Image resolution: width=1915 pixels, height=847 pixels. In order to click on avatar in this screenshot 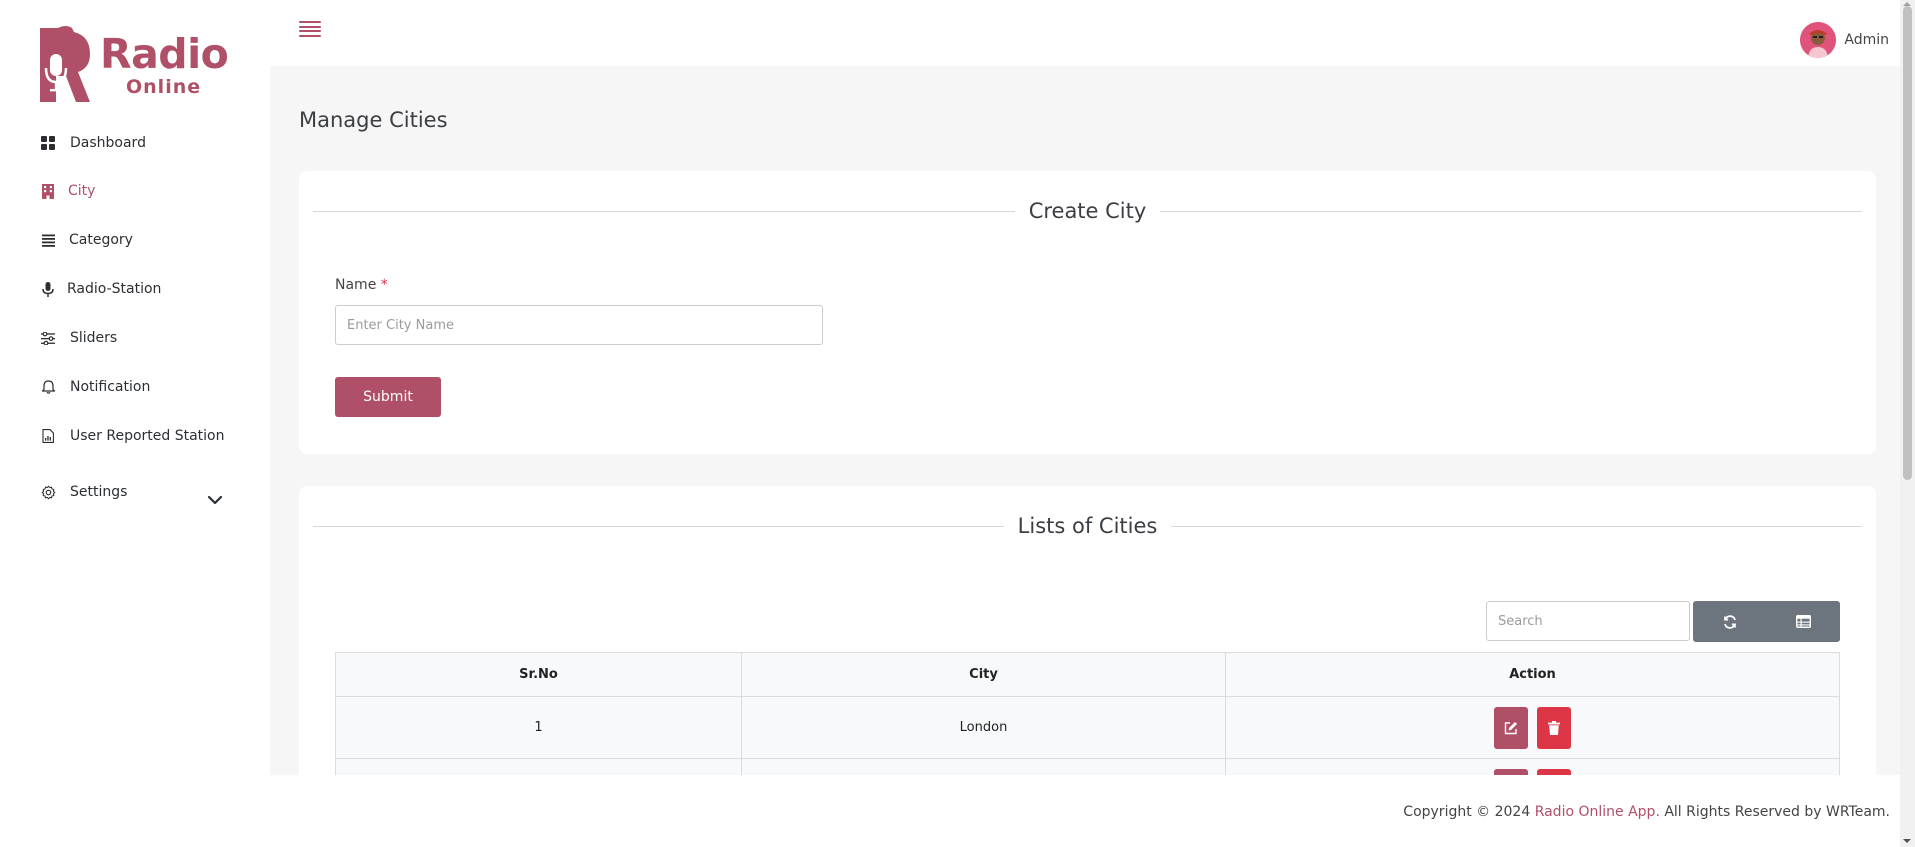, I will do `click(1818, 40)`.